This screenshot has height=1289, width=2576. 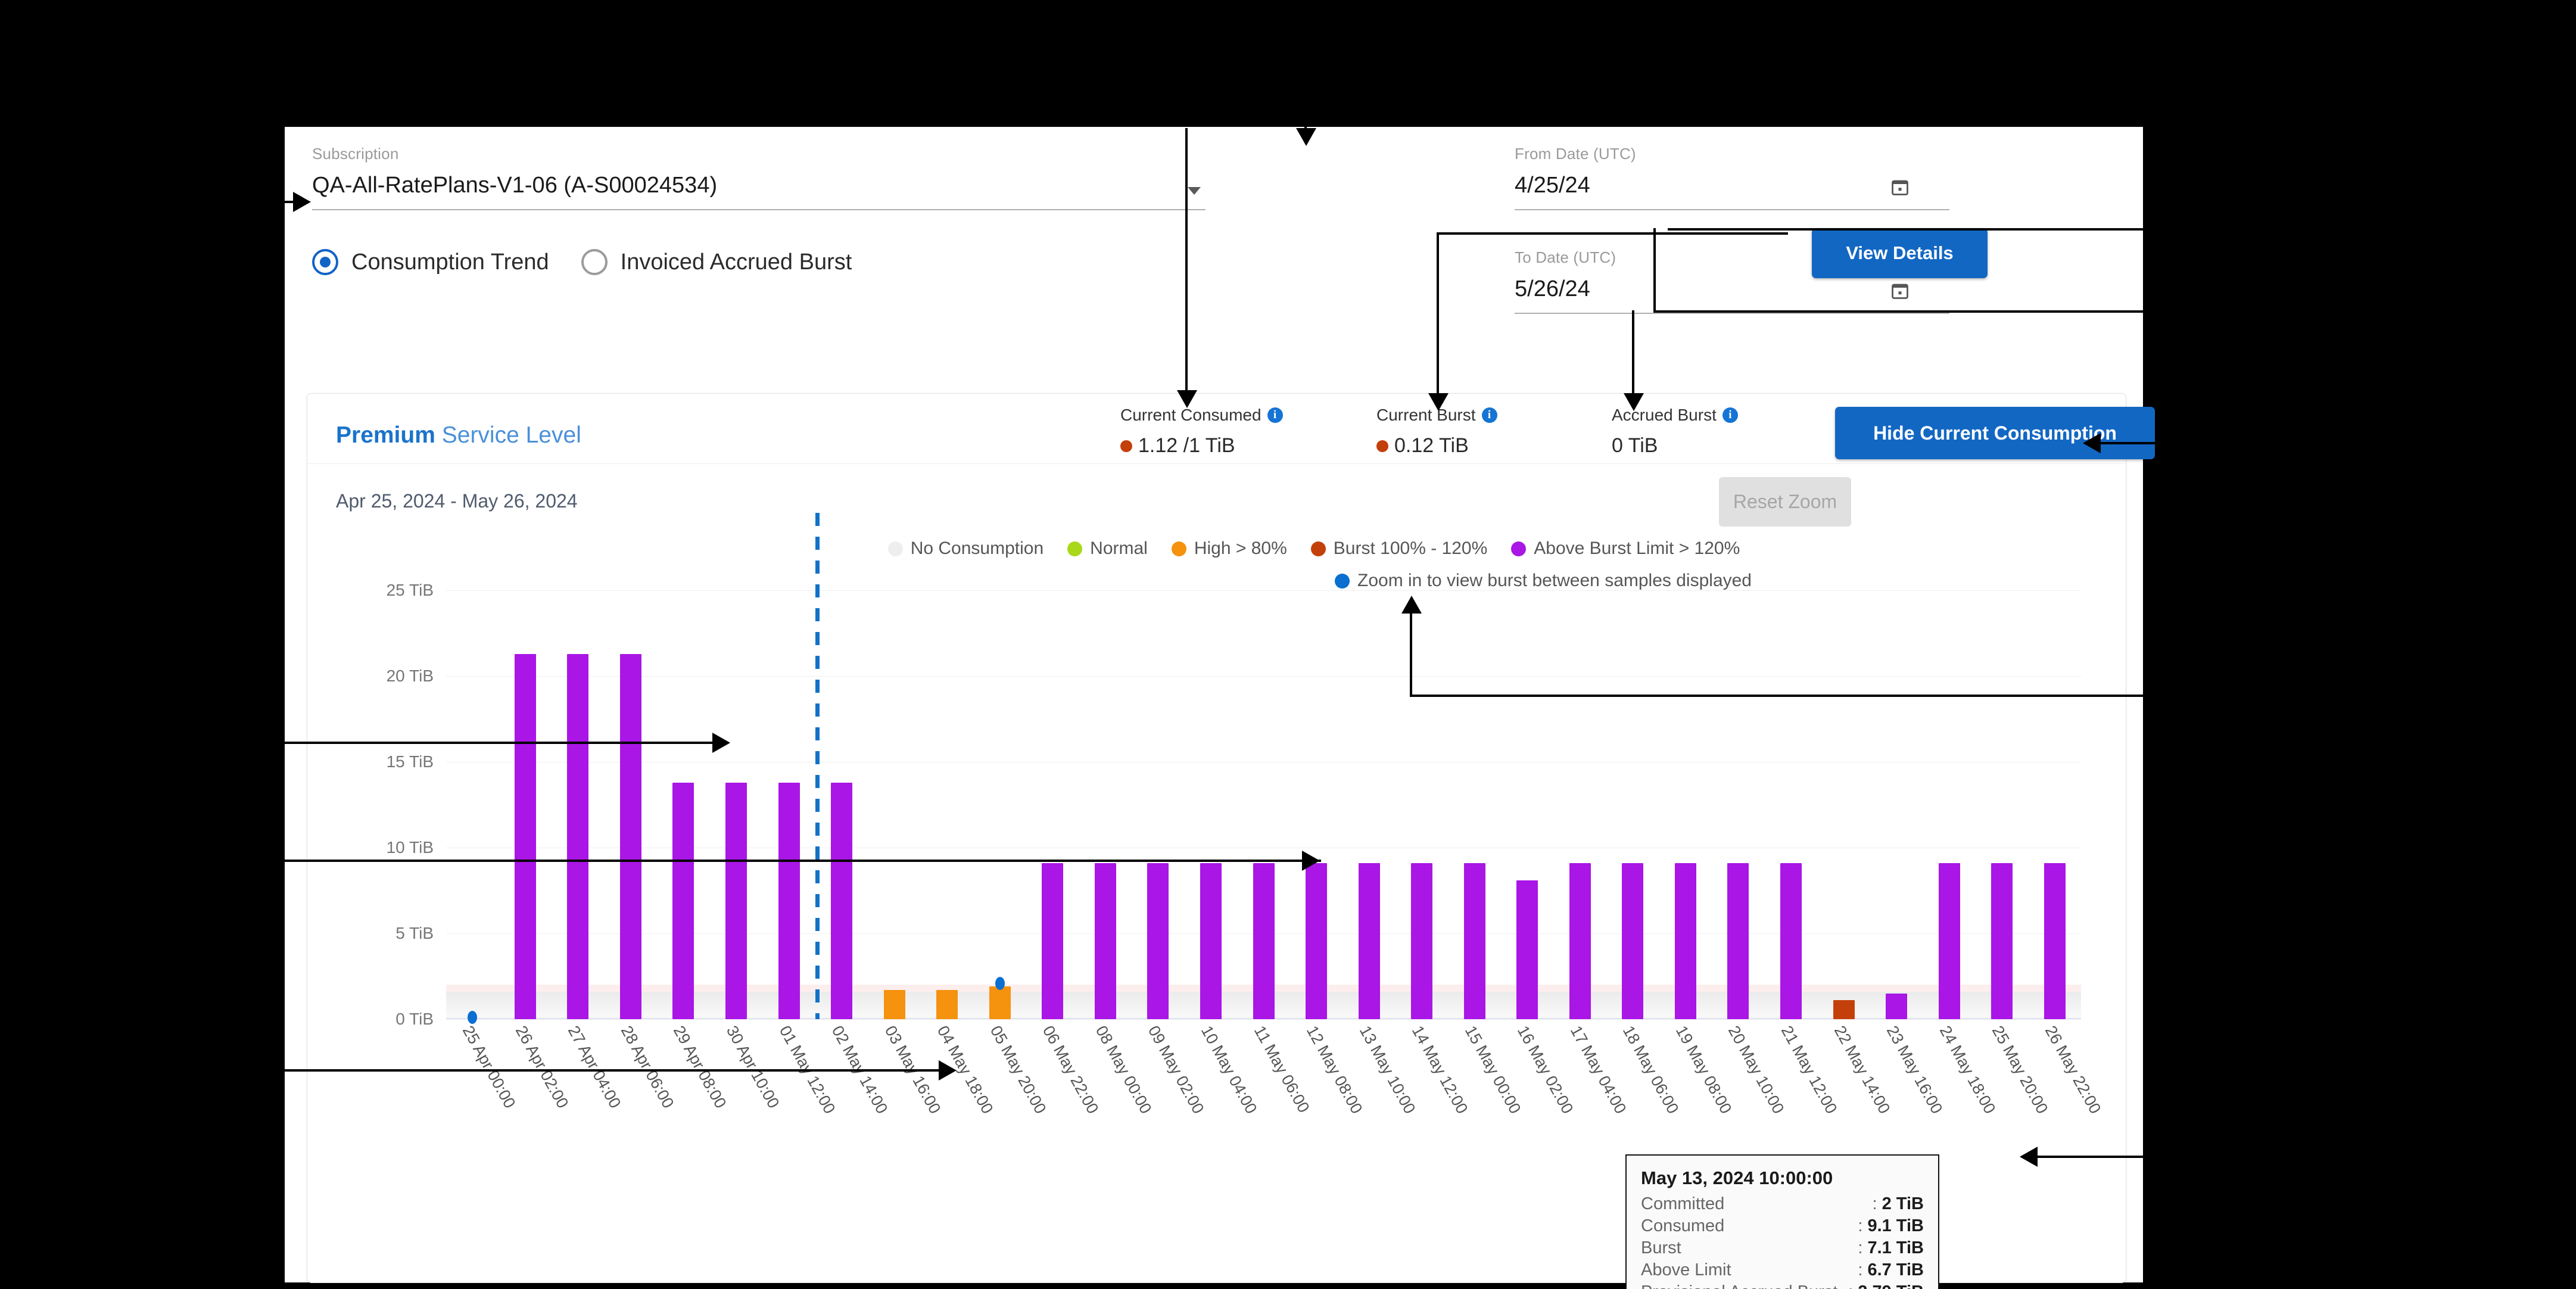 I want to click on tooltip-key: Above Limit, so click(x=1686, y=1270).